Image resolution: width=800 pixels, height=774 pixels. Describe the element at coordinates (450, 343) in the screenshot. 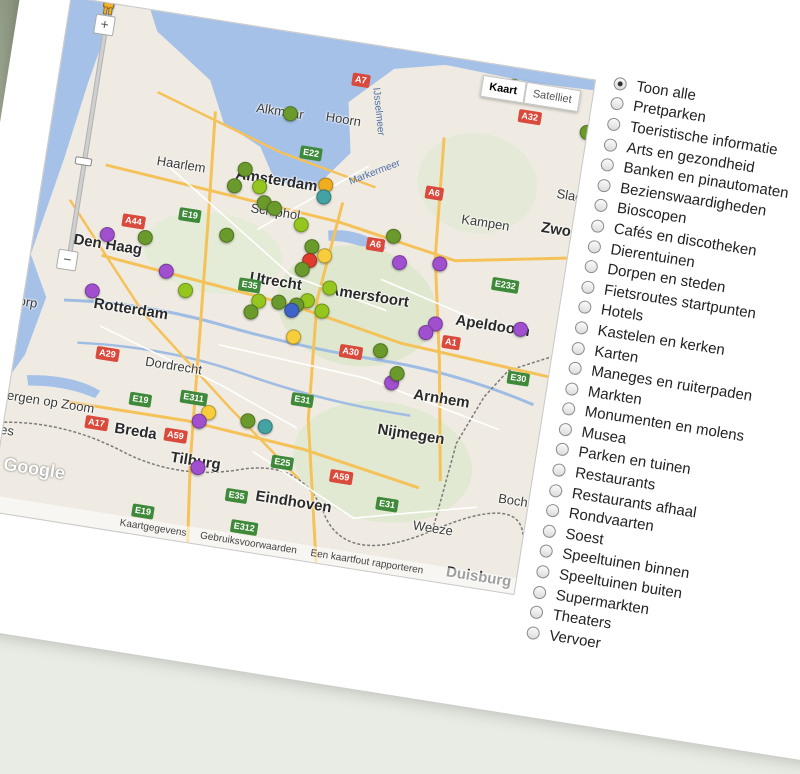

I see `road-shield: A1` at that location.